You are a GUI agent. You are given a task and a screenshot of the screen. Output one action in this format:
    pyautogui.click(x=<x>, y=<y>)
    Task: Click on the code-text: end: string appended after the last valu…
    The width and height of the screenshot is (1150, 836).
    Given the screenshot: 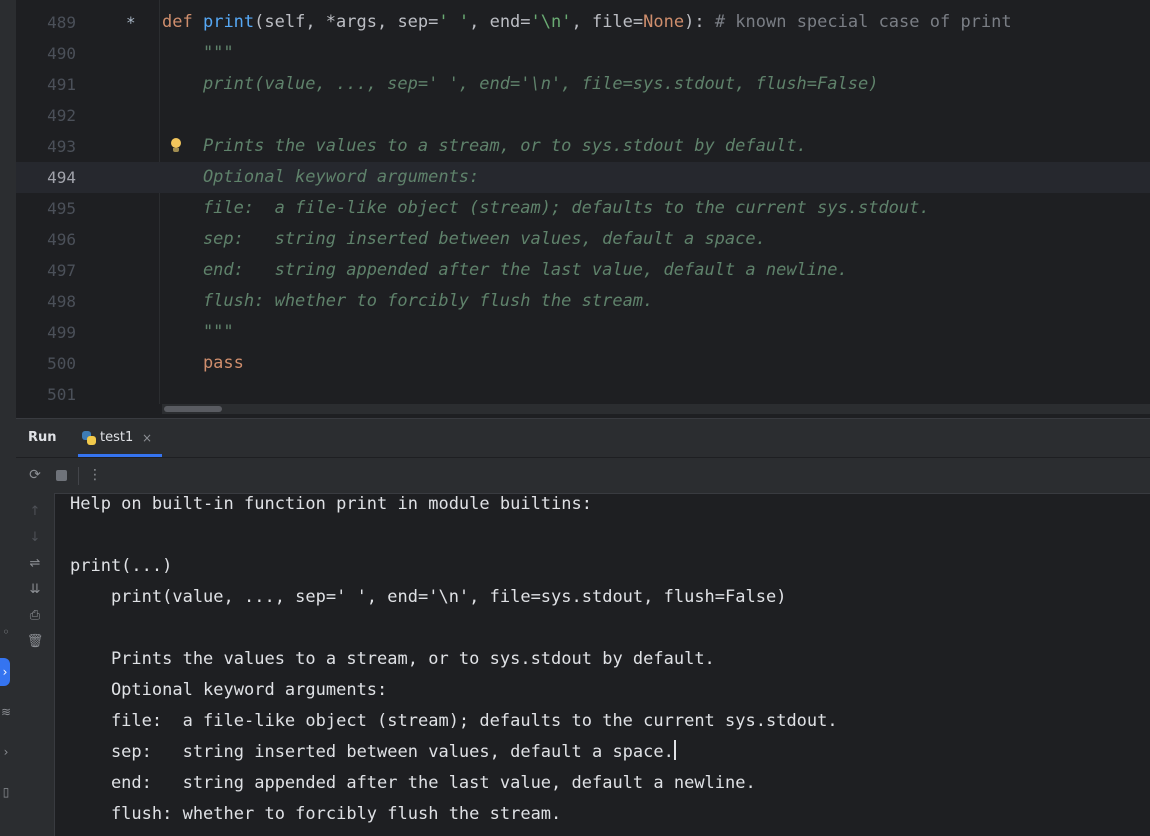 What is the action you would take?
    pyautogui.click(x=505, y=270)
    